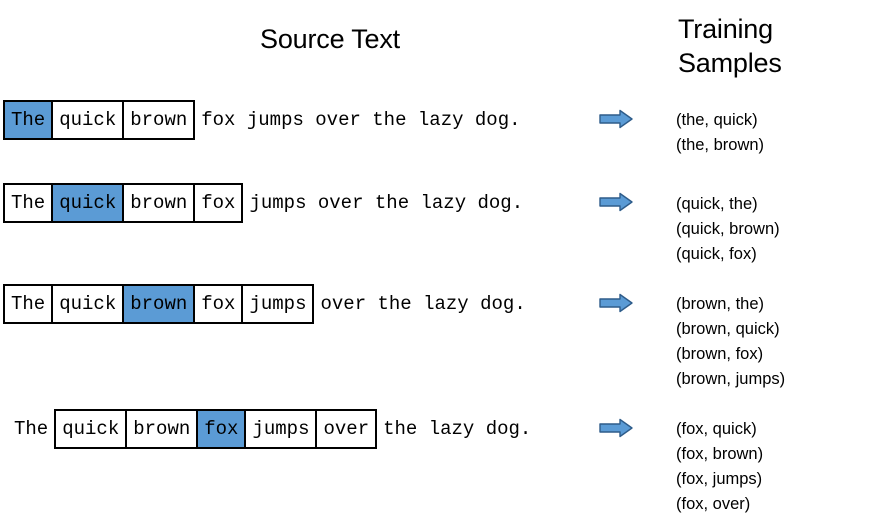  Describe the element at coordinates (89, 203) in the screenshot. I see `window-cell-center: quick` at that location.